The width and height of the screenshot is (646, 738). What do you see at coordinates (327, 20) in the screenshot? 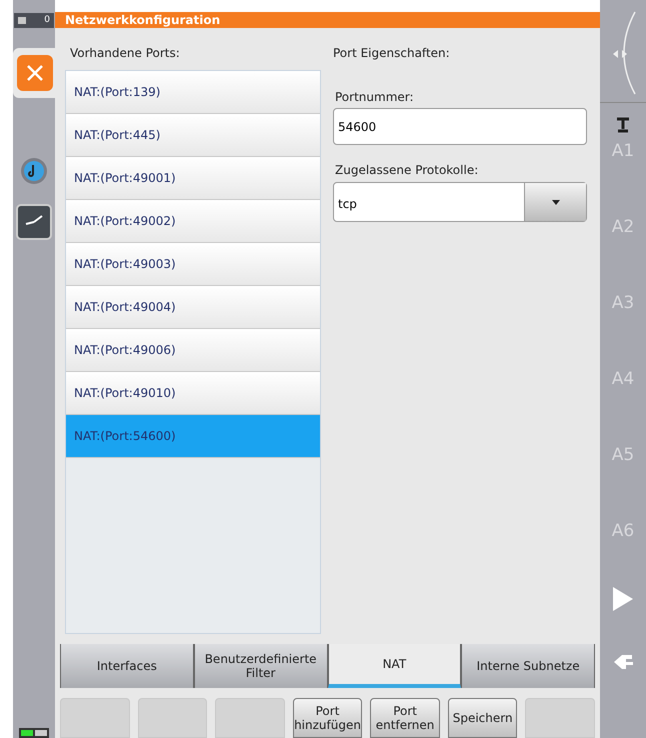
I see `window-title: Netzwerkkonfiguration` at bounding box center [327, 20].